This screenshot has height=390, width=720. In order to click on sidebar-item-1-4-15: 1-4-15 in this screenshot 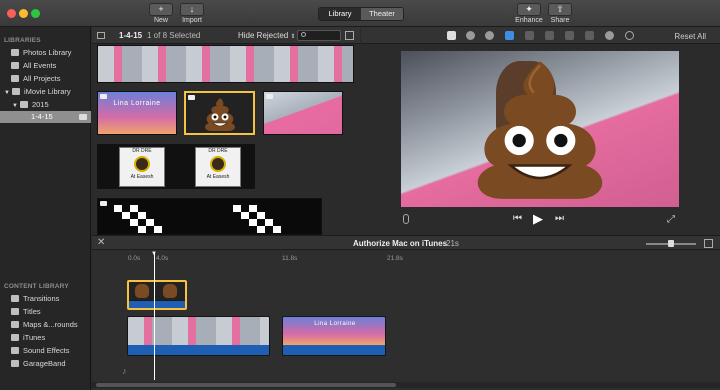, I will do `click(45, 117)`.